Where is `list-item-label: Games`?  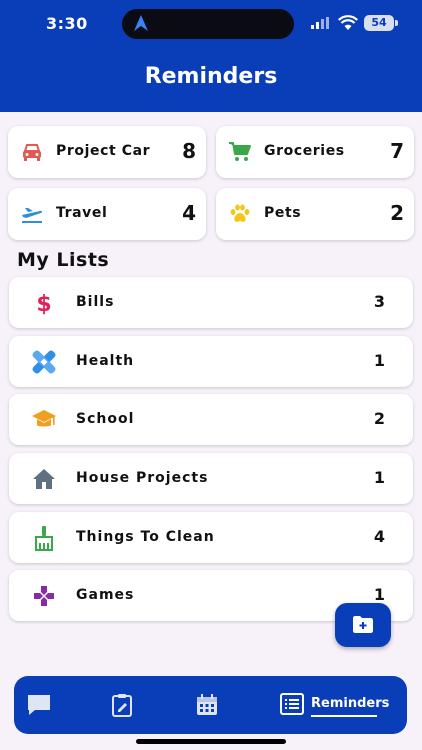
list-item-label: Games is located at coordinates (105, 595).